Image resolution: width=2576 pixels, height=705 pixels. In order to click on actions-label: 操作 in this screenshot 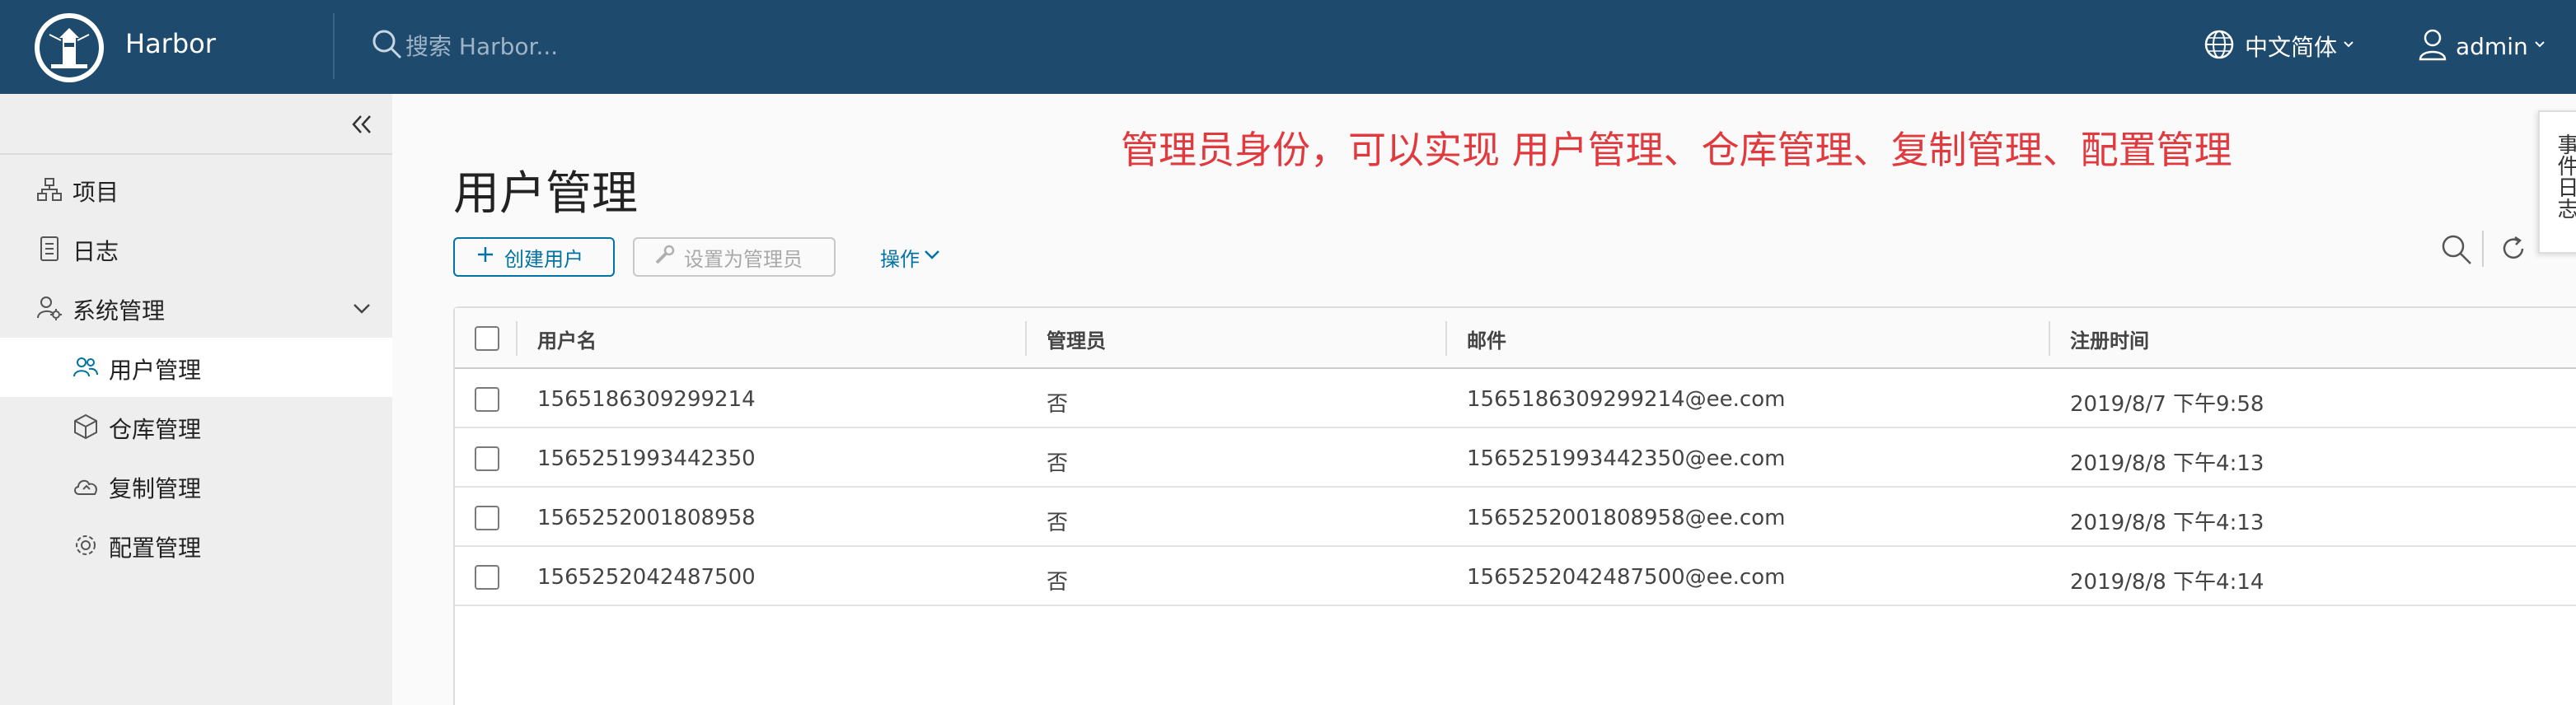, I will do `click(900, 259)`.